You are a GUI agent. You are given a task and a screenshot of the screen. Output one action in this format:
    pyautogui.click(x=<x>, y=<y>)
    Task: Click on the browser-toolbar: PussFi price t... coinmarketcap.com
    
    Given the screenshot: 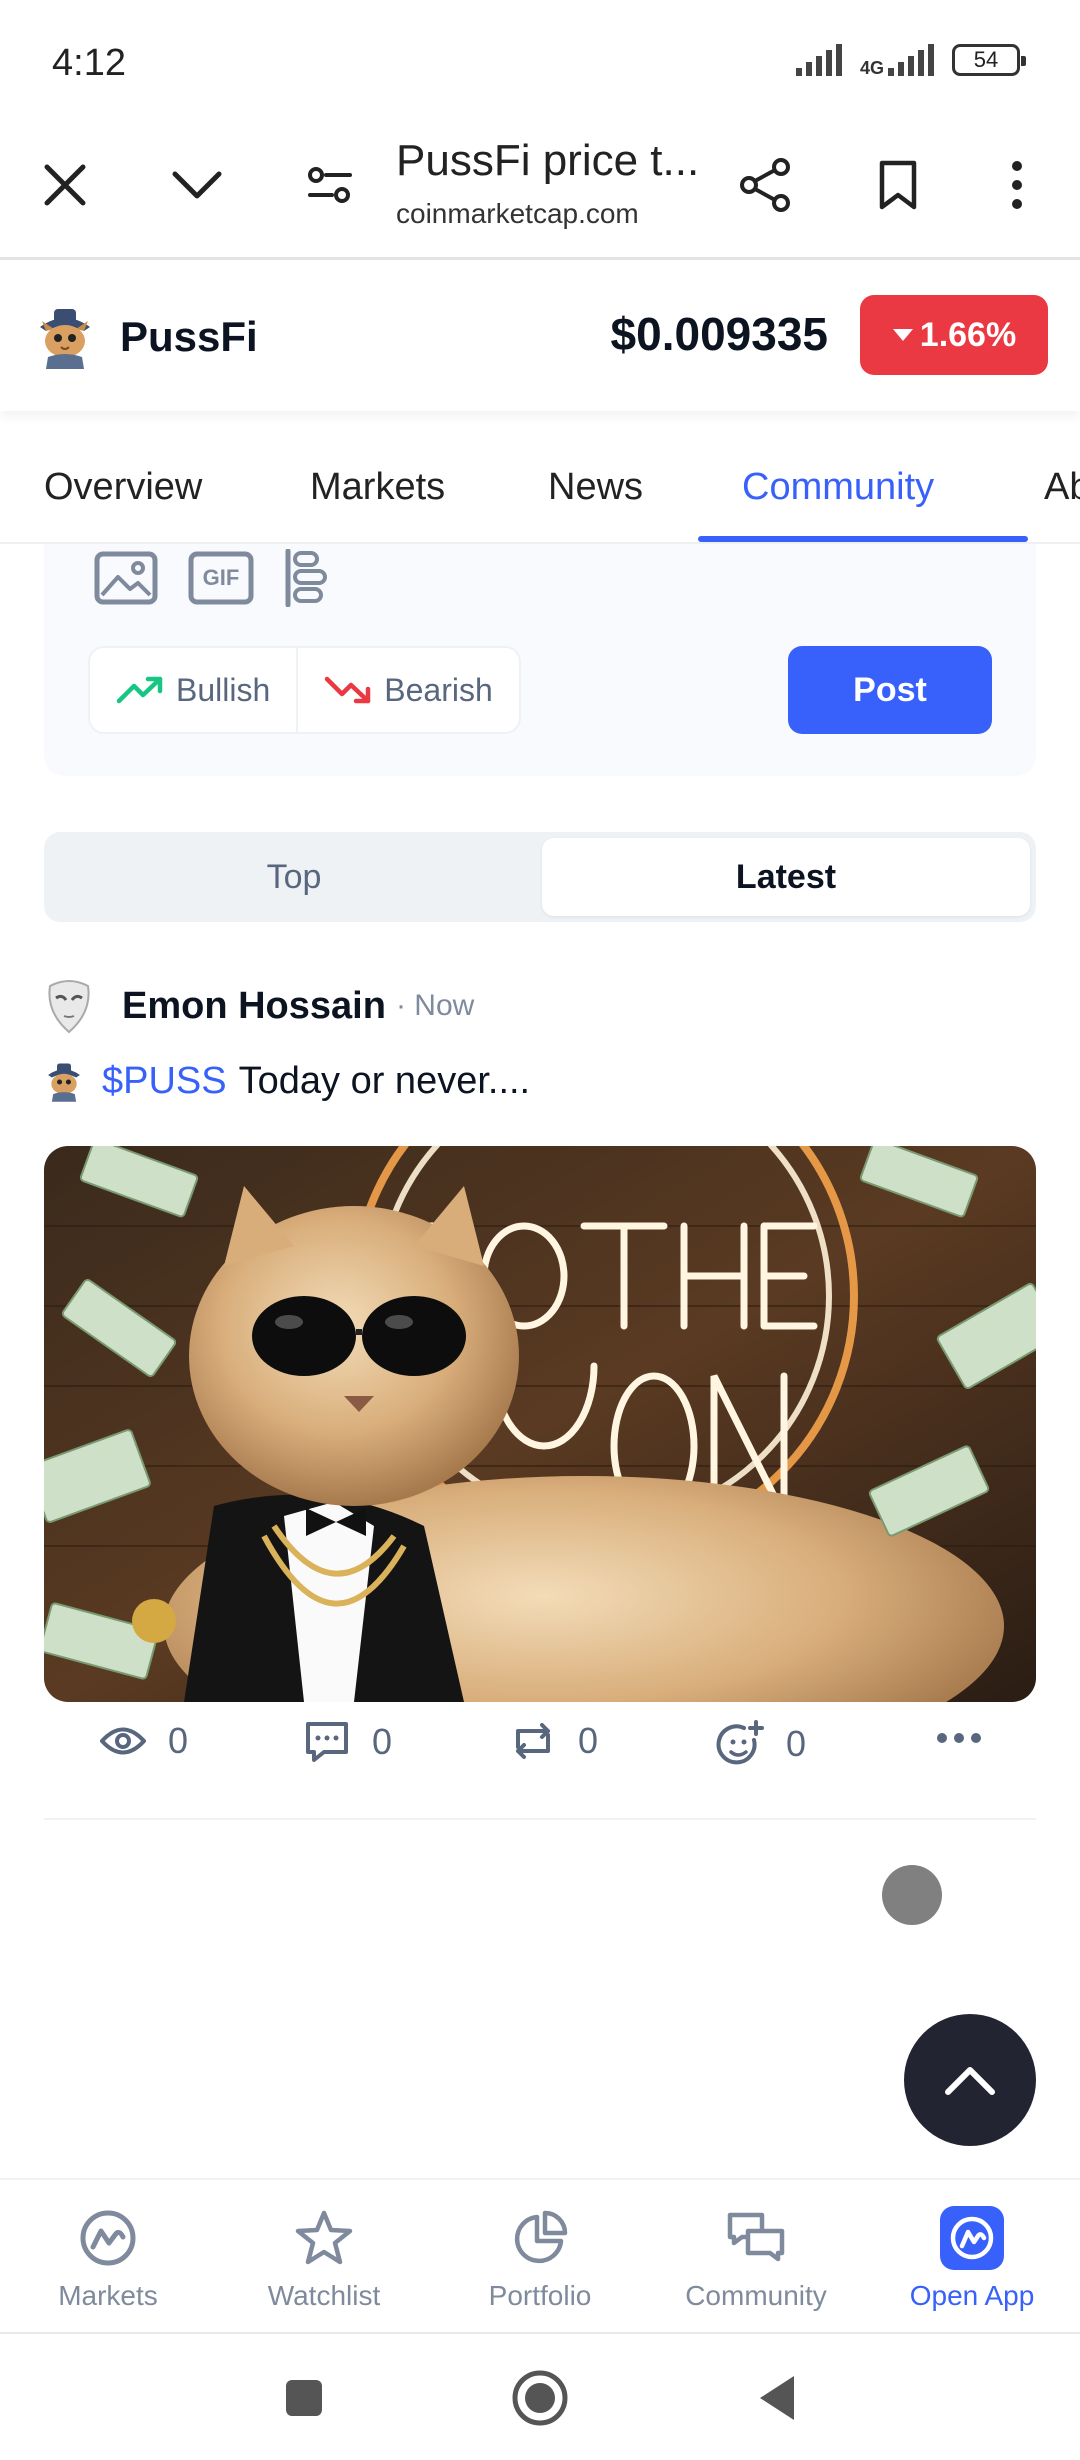 What is the action you would take?
    pyautogui.click(x=540, y=190)
    